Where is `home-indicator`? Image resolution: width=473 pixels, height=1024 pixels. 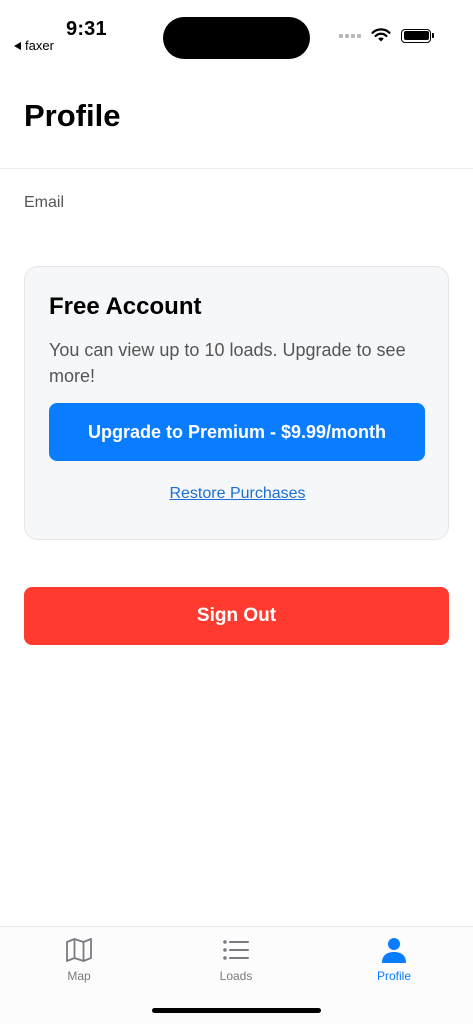
home-indicator is located at coordinates (236, 1010).